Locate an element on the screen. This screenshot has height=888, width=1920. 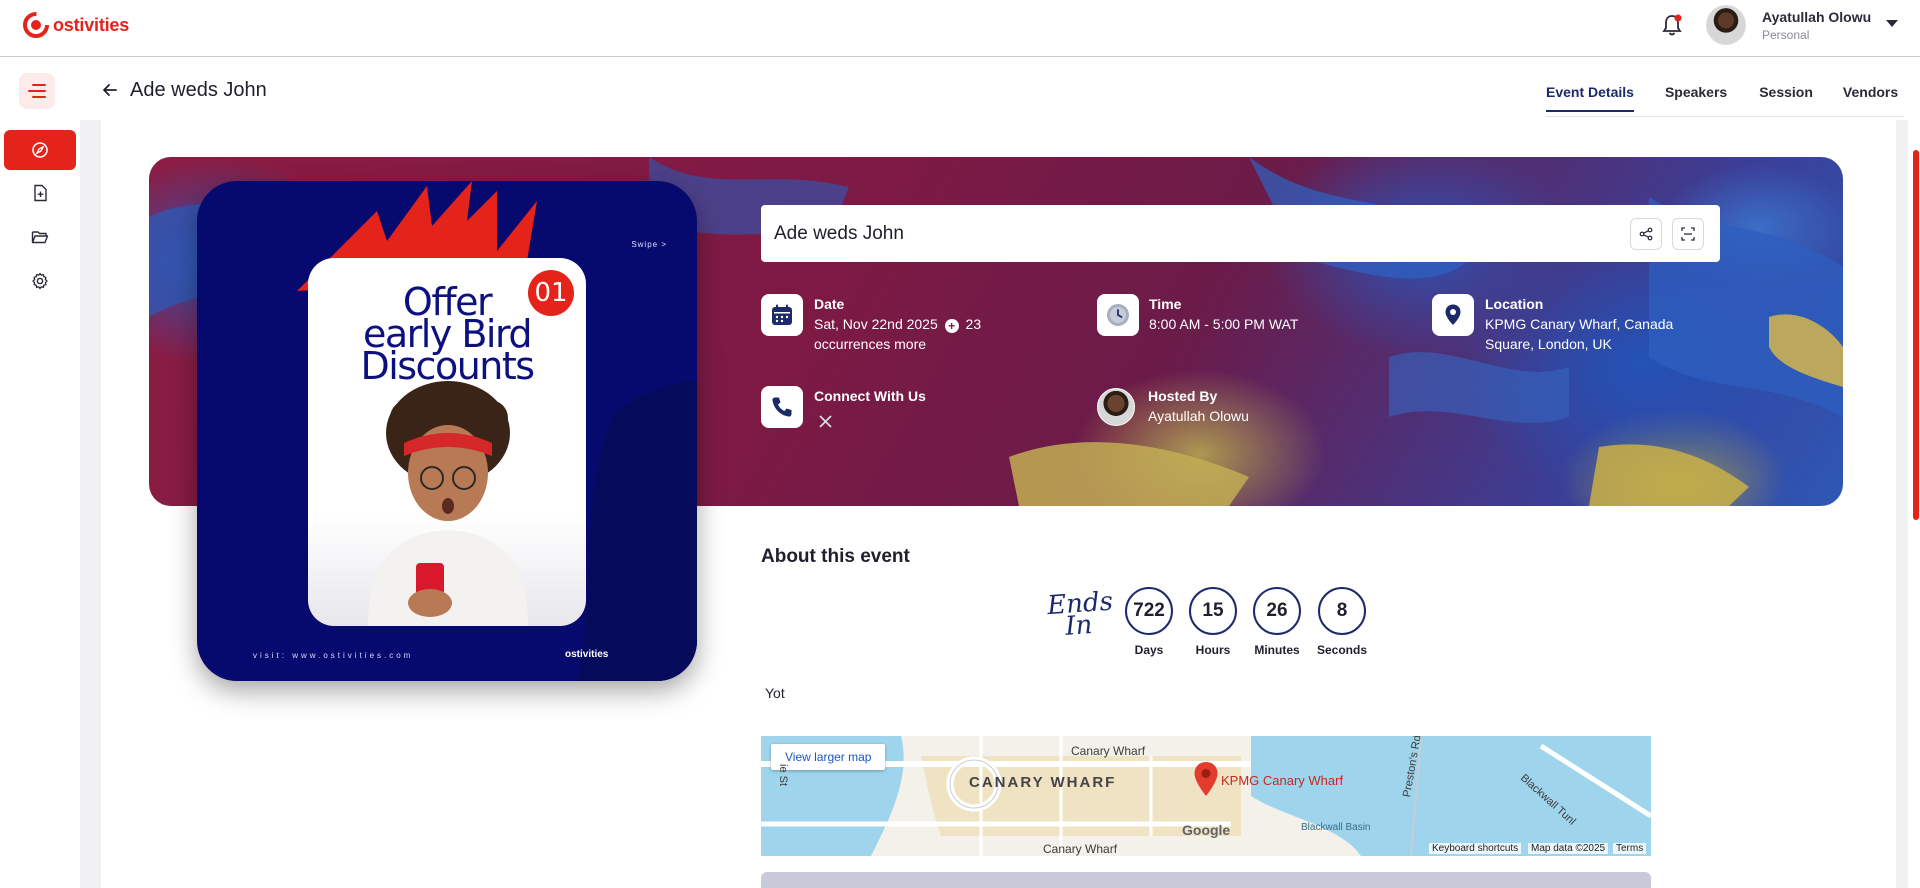
share-icon is located at coordinates (1646, 234).